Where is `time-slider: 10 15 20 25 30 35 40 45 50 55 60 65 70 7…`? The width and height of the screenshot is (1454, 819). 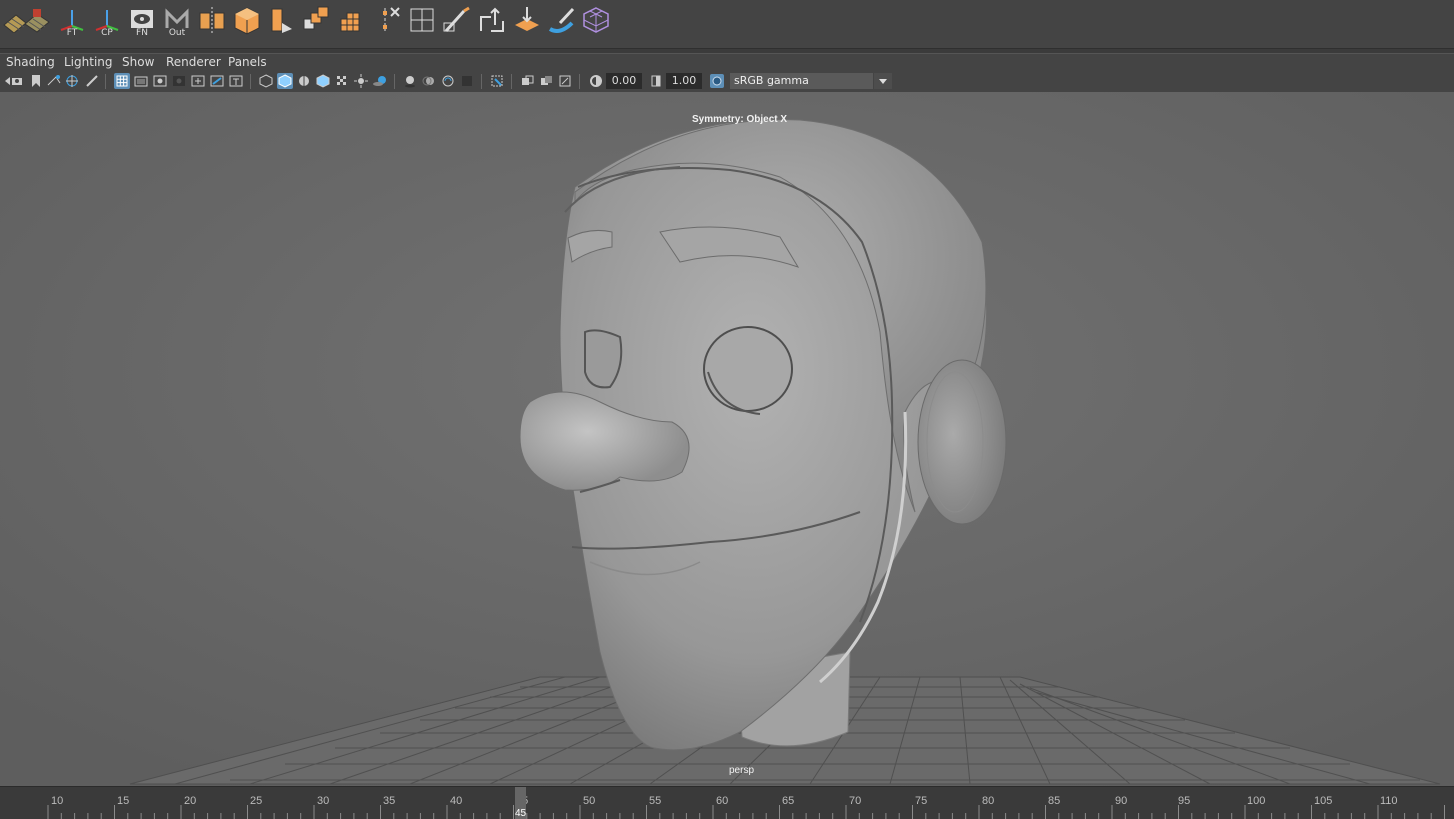
time-slider: 10 15 20 25 30 35 40 45 50 55 60 65 70 7… is located at coordinates (727, 802).